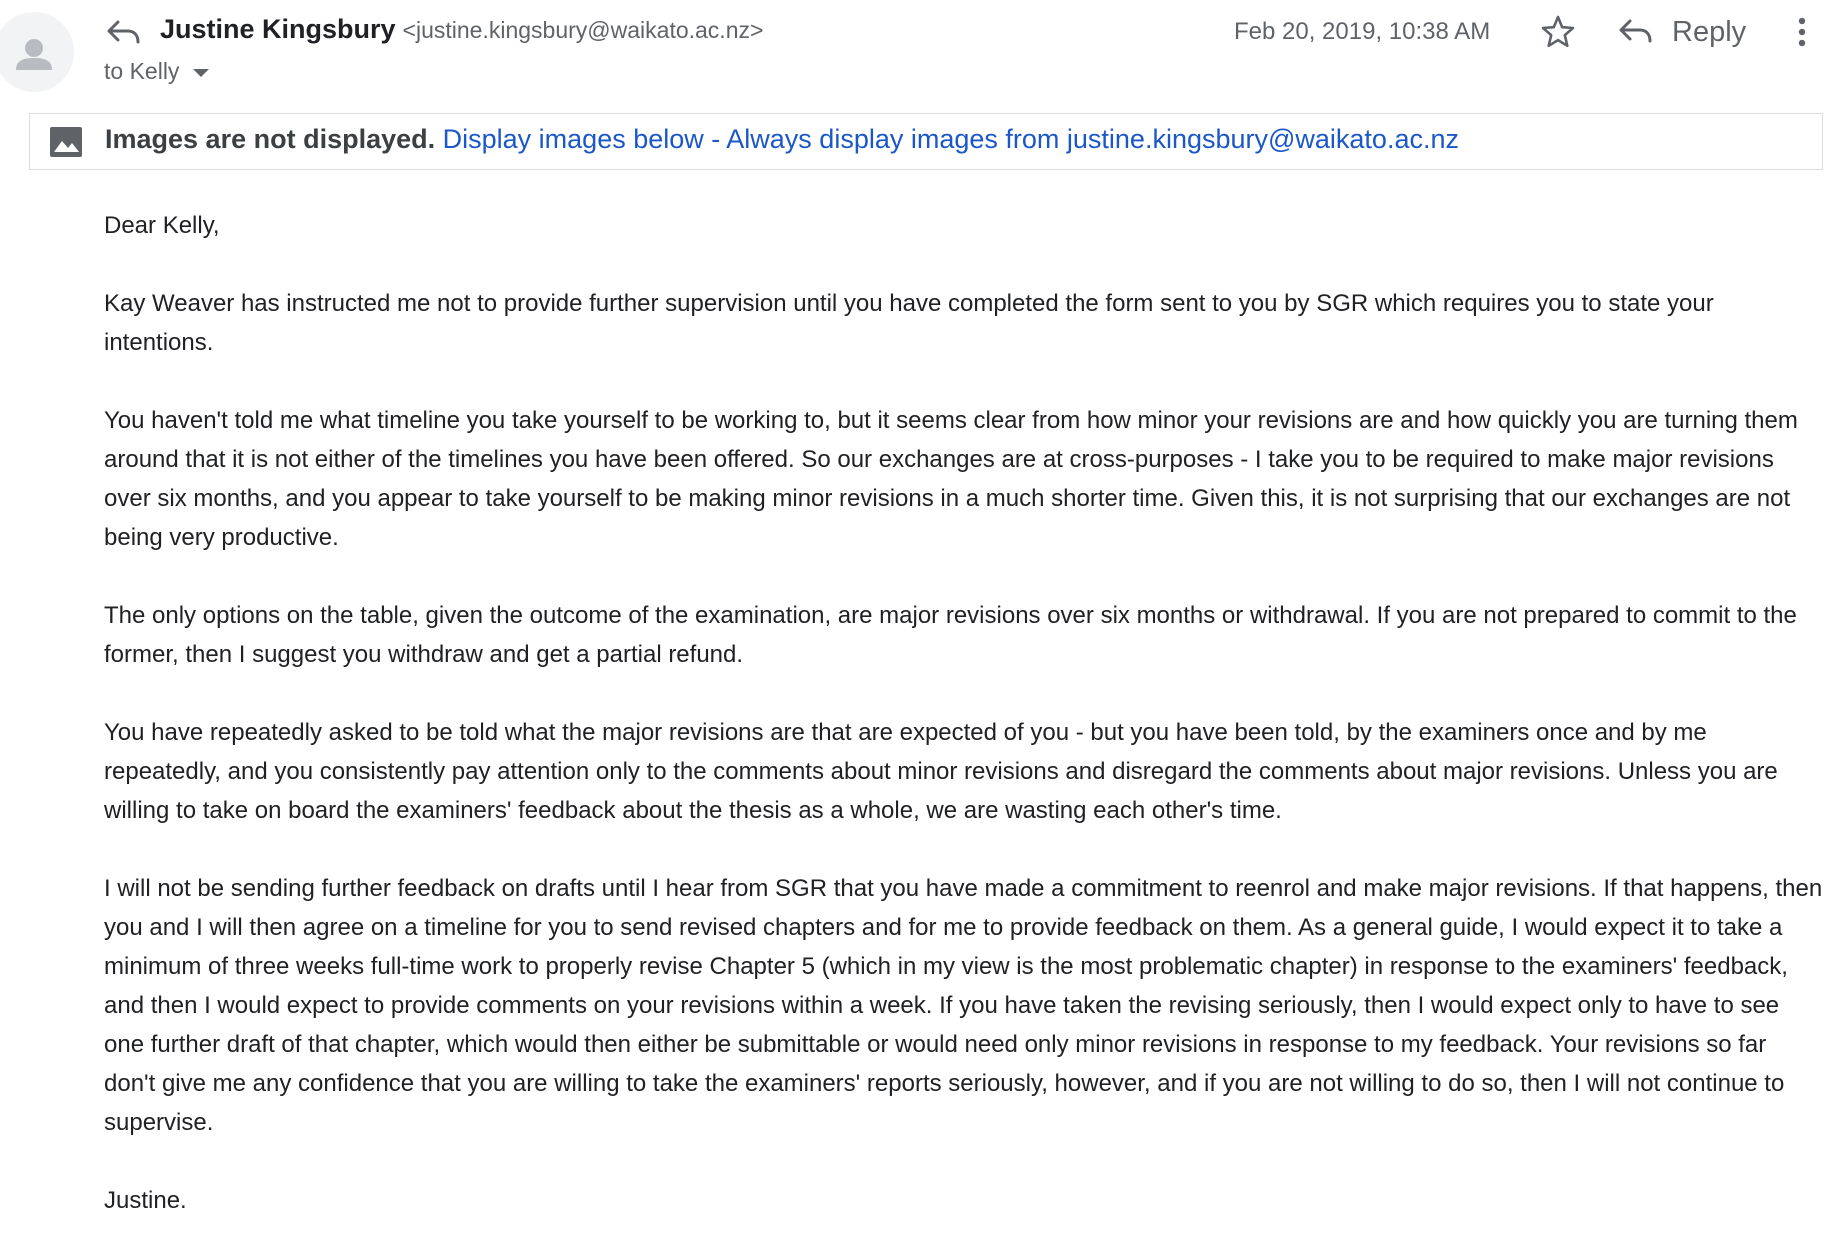  Describe the element at coordinates (278, 29) in the screenshot. I see `sender-name: Justine Kingsbury` at that location.